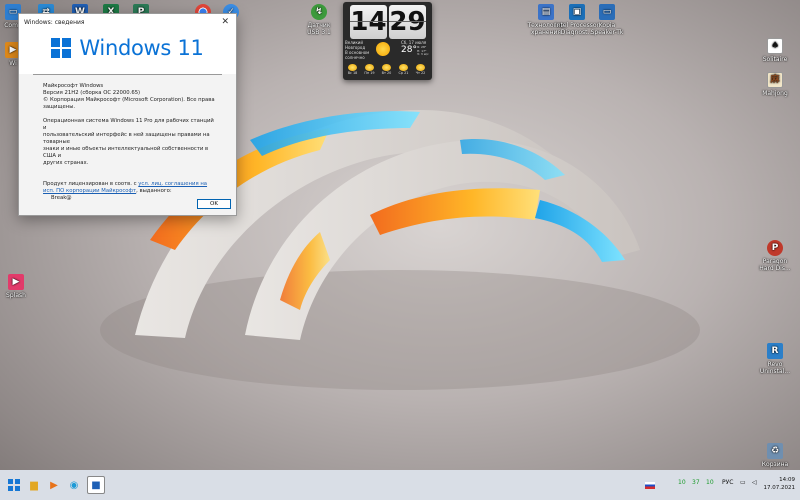  What do you see at coordinates (420, 73) in the screenshot?
I see `forecast-label: Чт 22` at bounding box center [420, 73].